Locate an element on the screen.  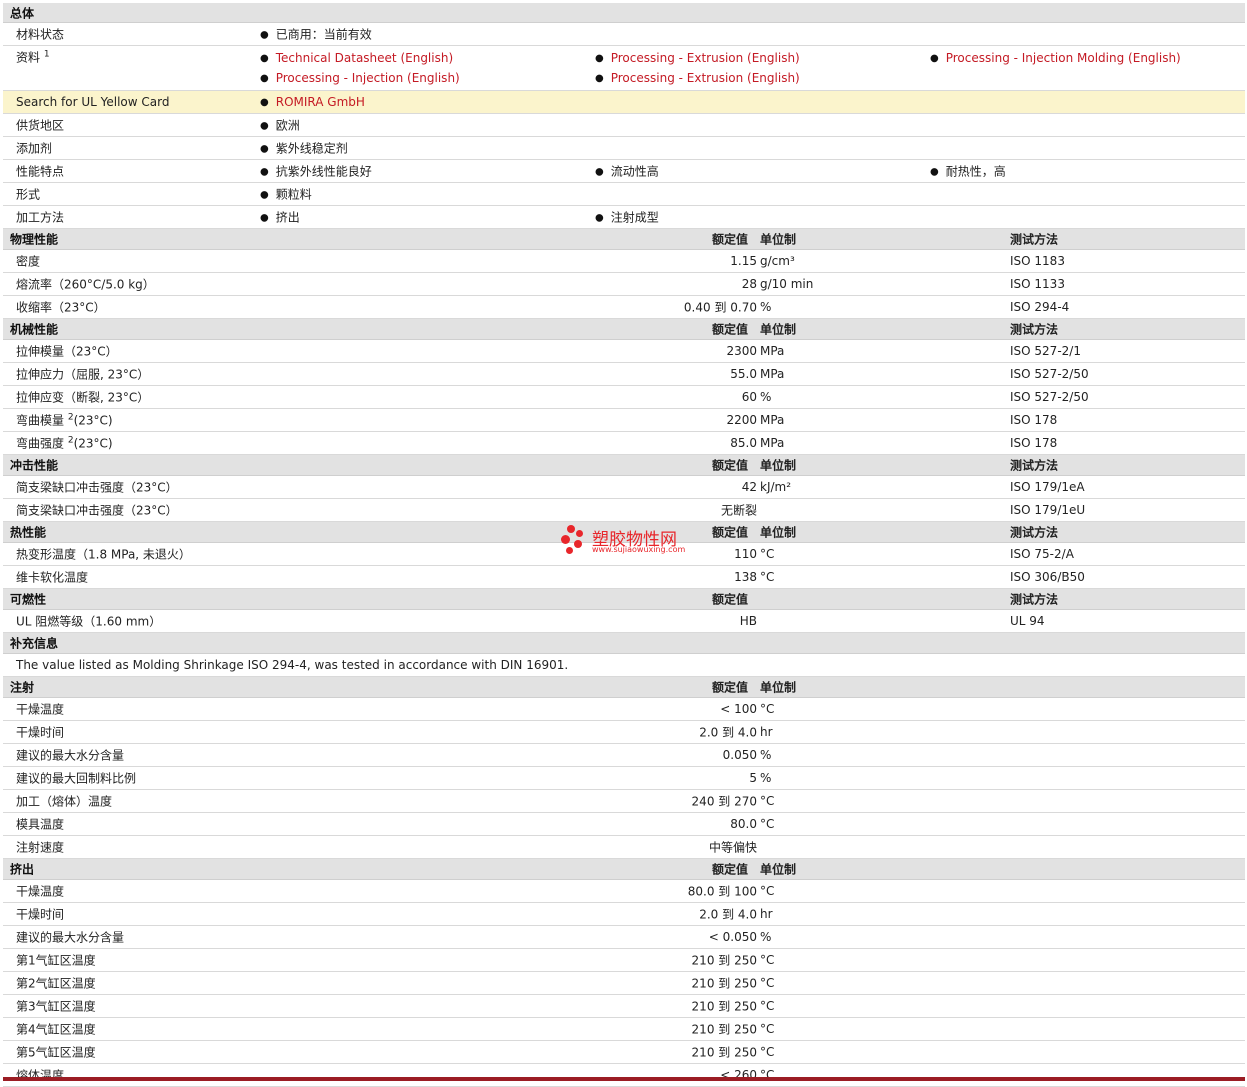
table-row: 第4气缸区温度 210 到 250 °C is located at coordinates (624, 1029).